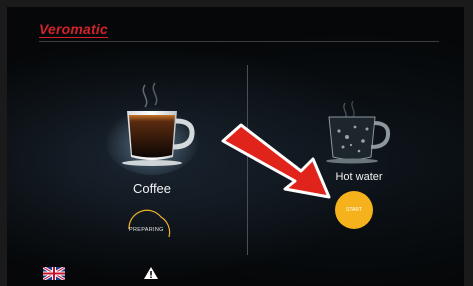 Image resolution: width=473 pixels, height=286 pixels. I want to click on header-divider, so click(239, 41).